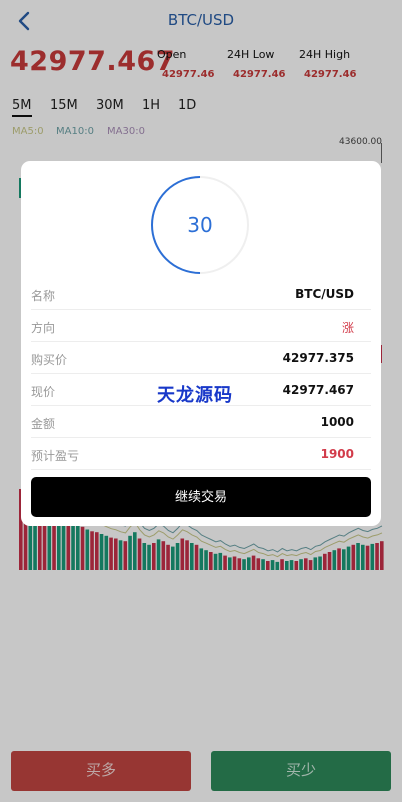 The height and width of the screenshot is (802, 402). Describe the element at coordinates (55, 456) in the screenshot. I see `detail-key: 预计盈亏` at that location.